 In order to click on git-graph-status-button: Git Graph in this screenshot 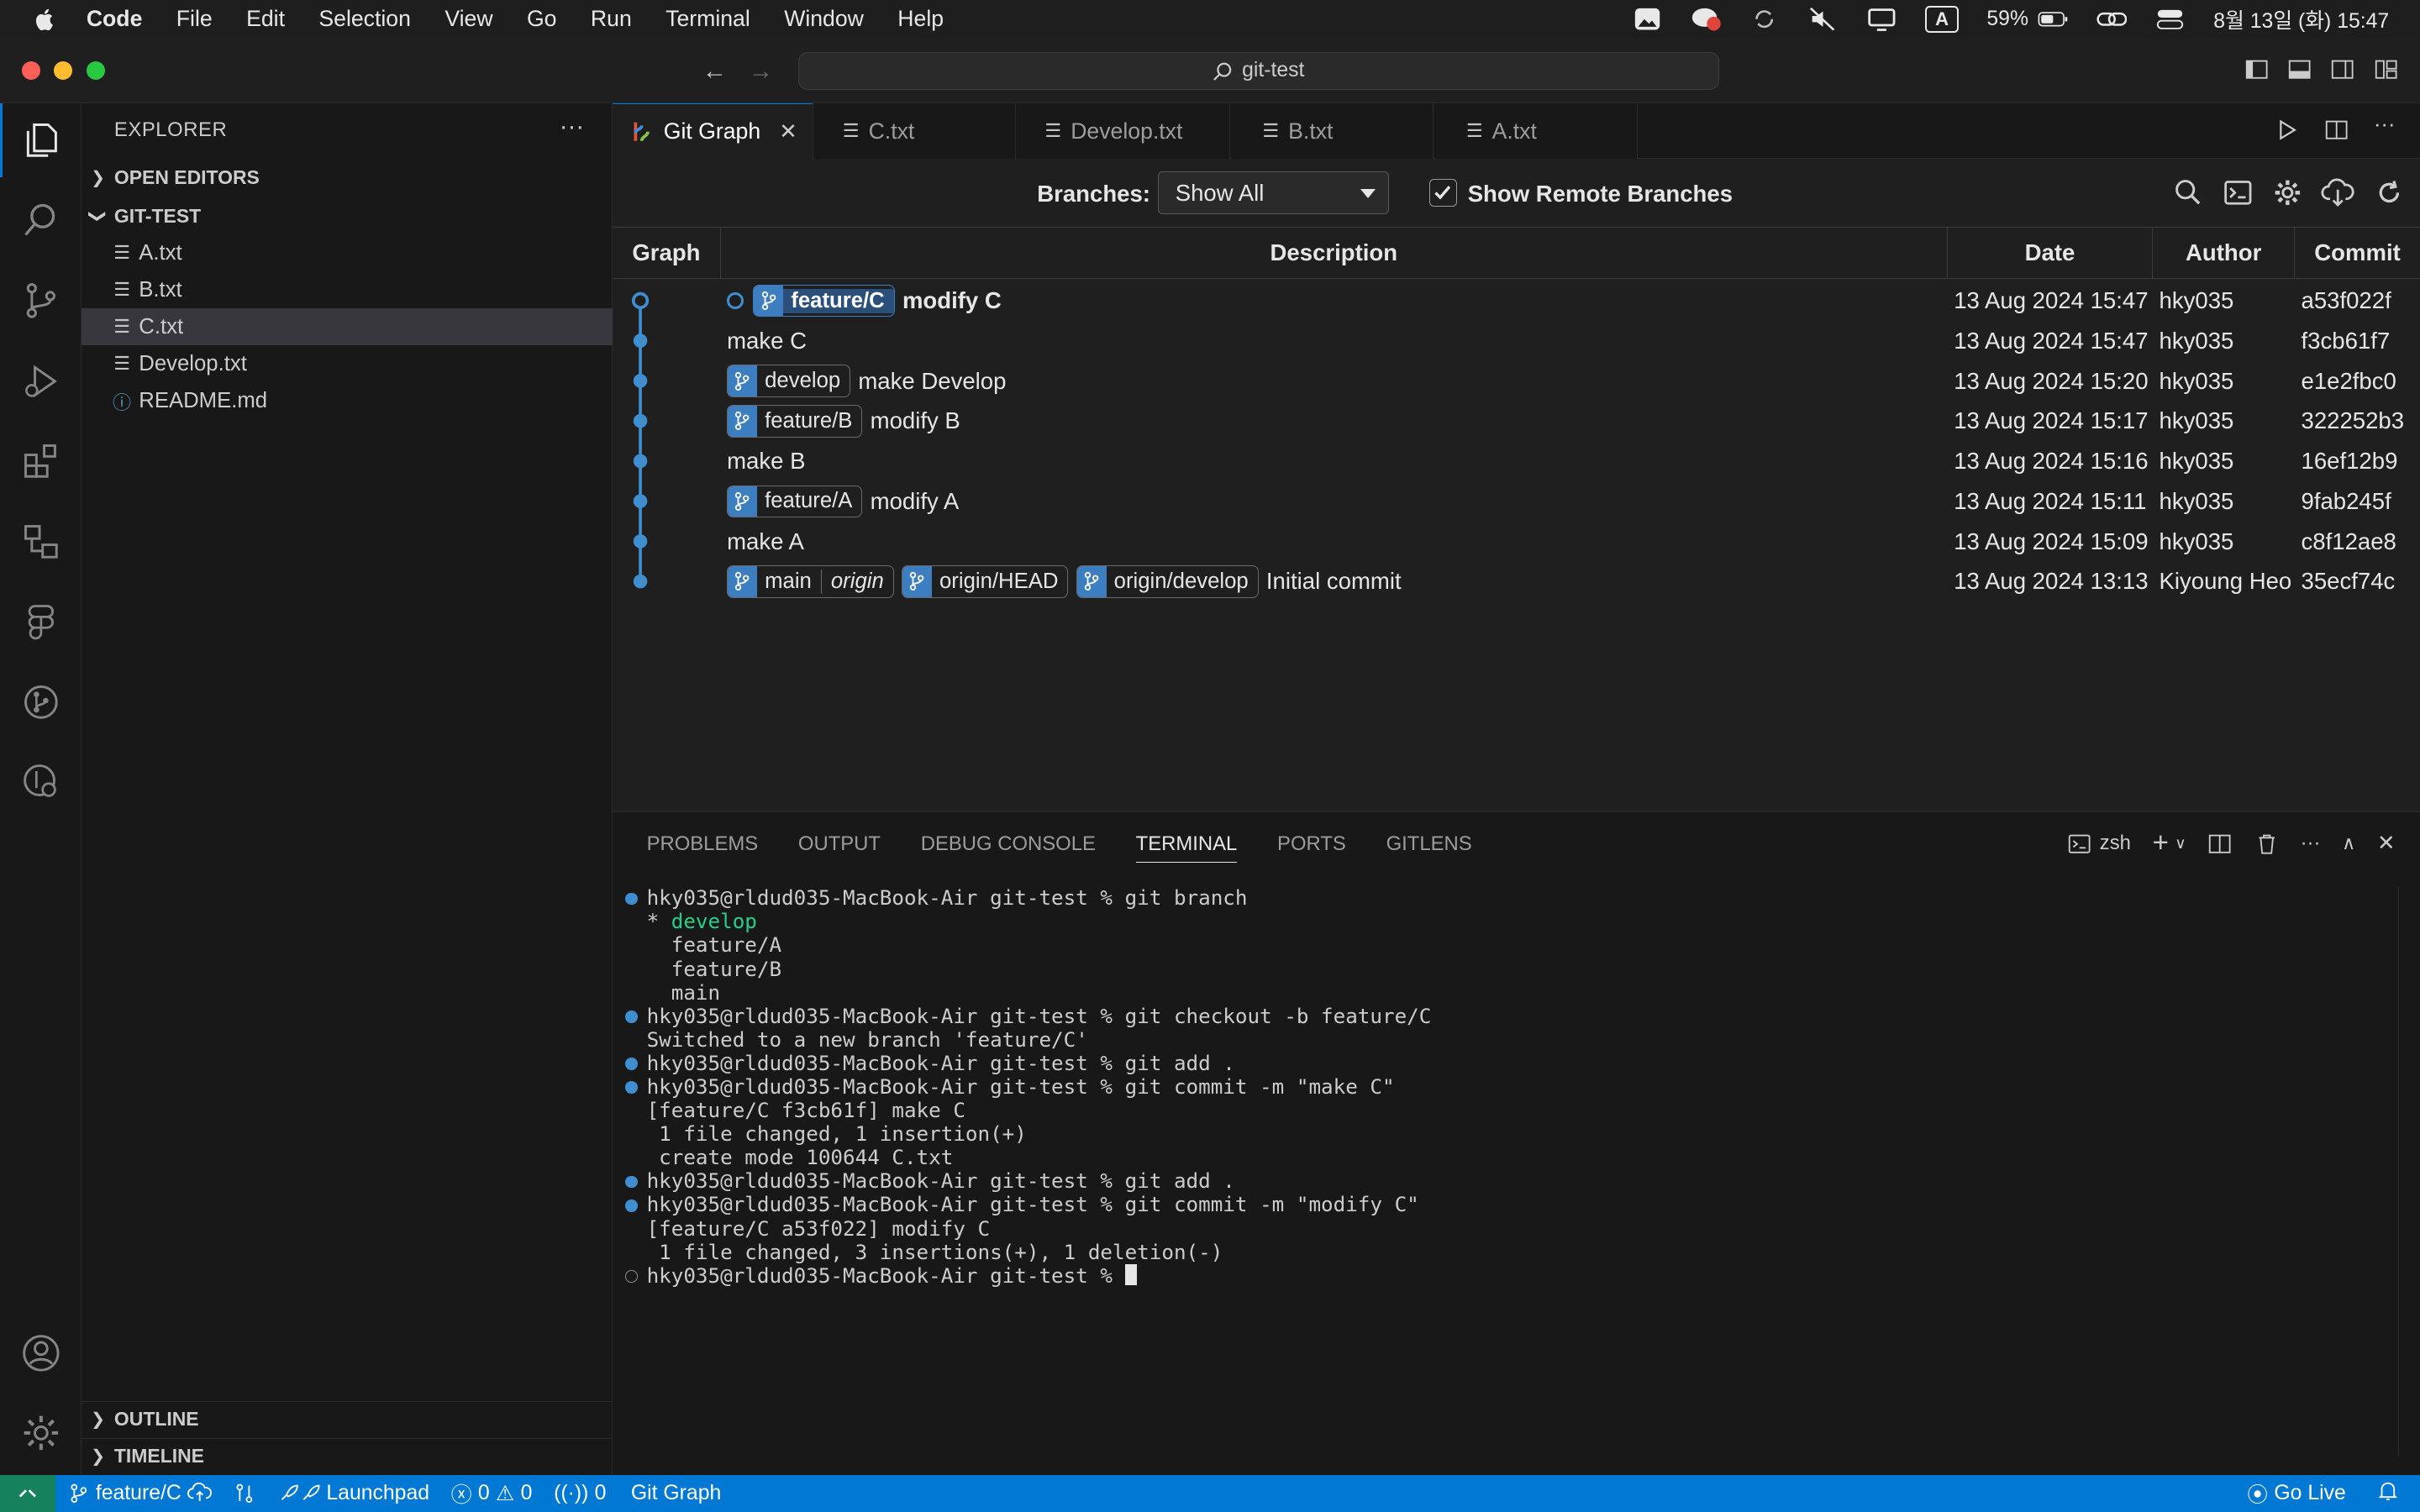, I will do `click(676, 1493)`.